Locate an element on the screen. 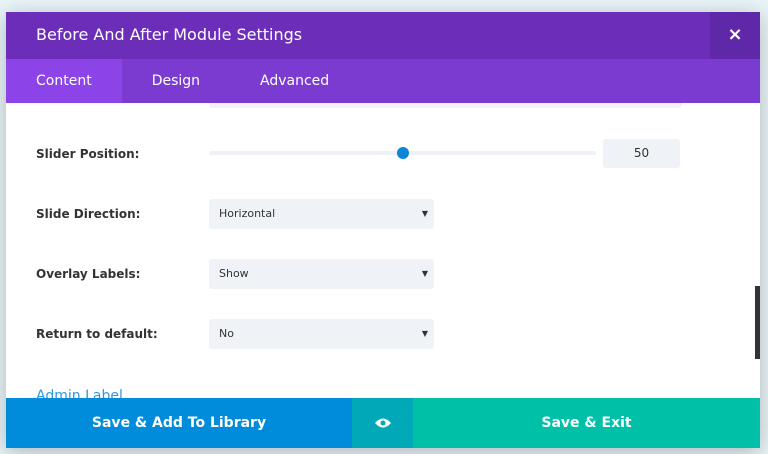  return-default-label: Return to default: is located at coordinates (97, 334).